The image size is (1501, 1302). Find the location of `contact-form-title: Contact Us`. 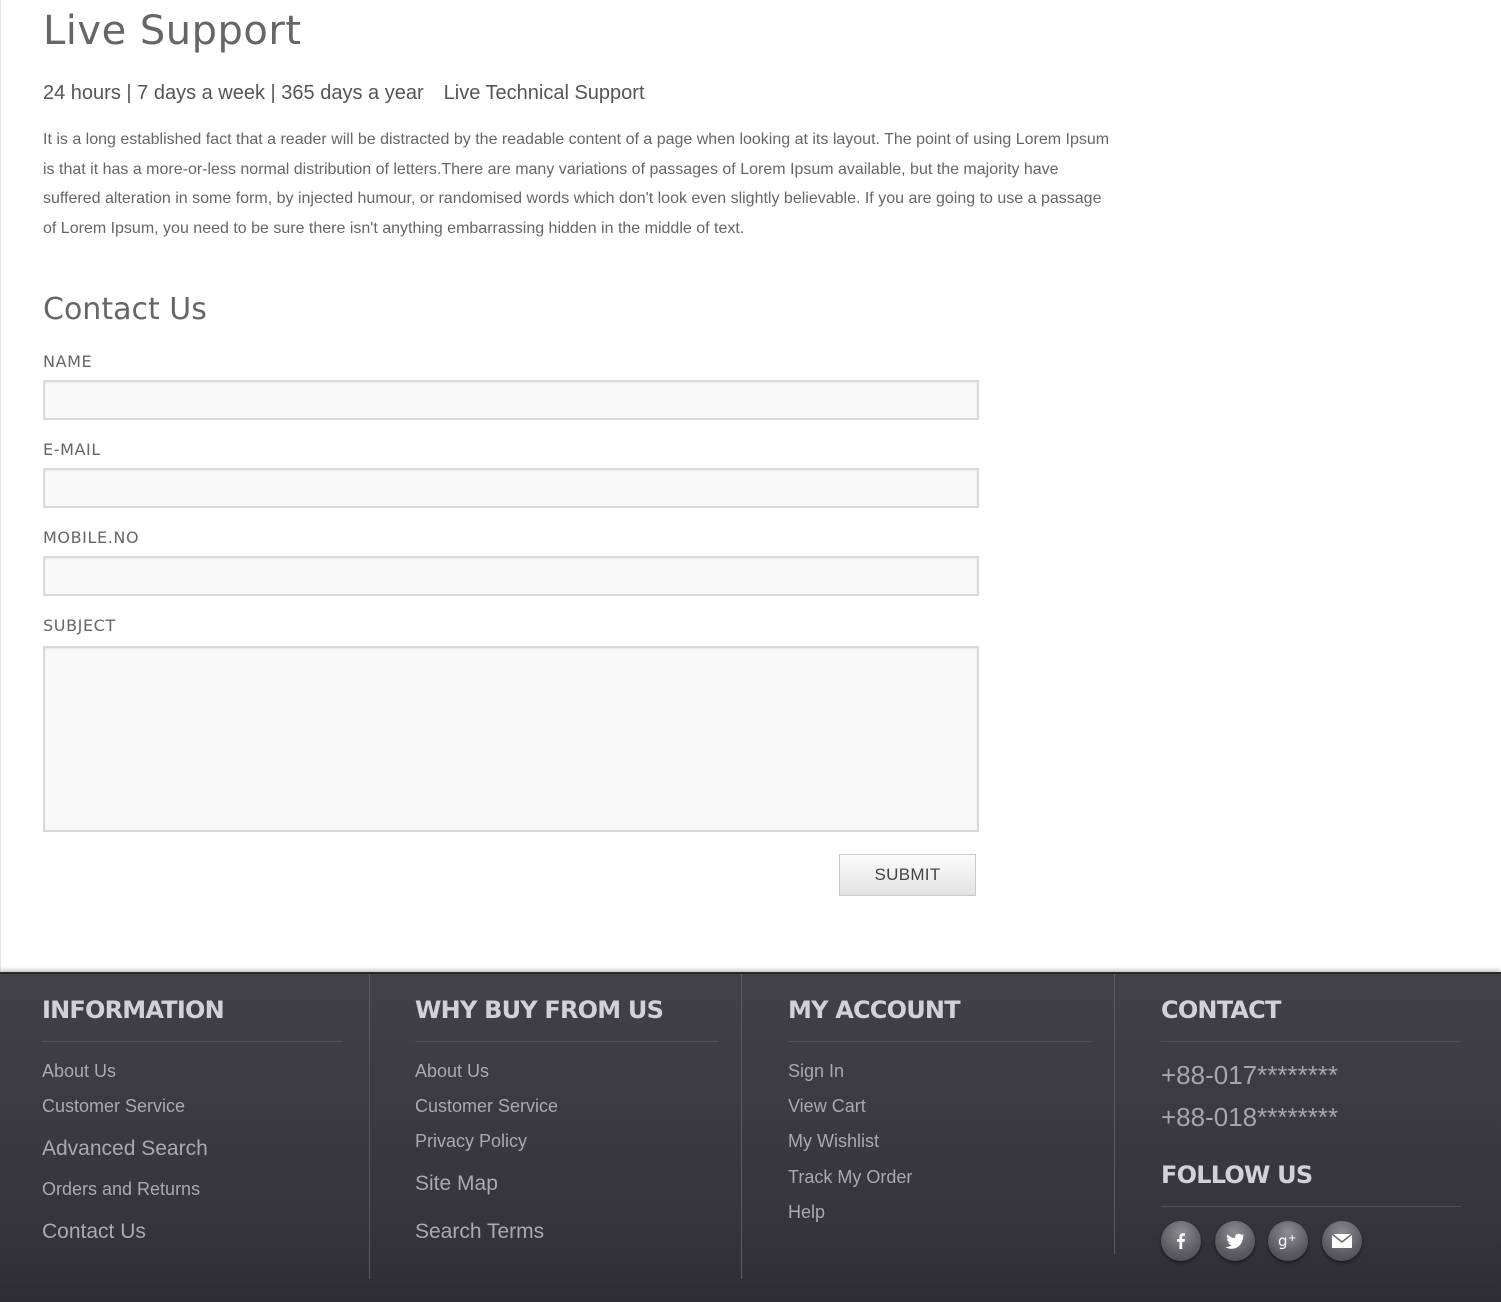

contact-form-title: Contact Us is located at coordinates (125, 309).